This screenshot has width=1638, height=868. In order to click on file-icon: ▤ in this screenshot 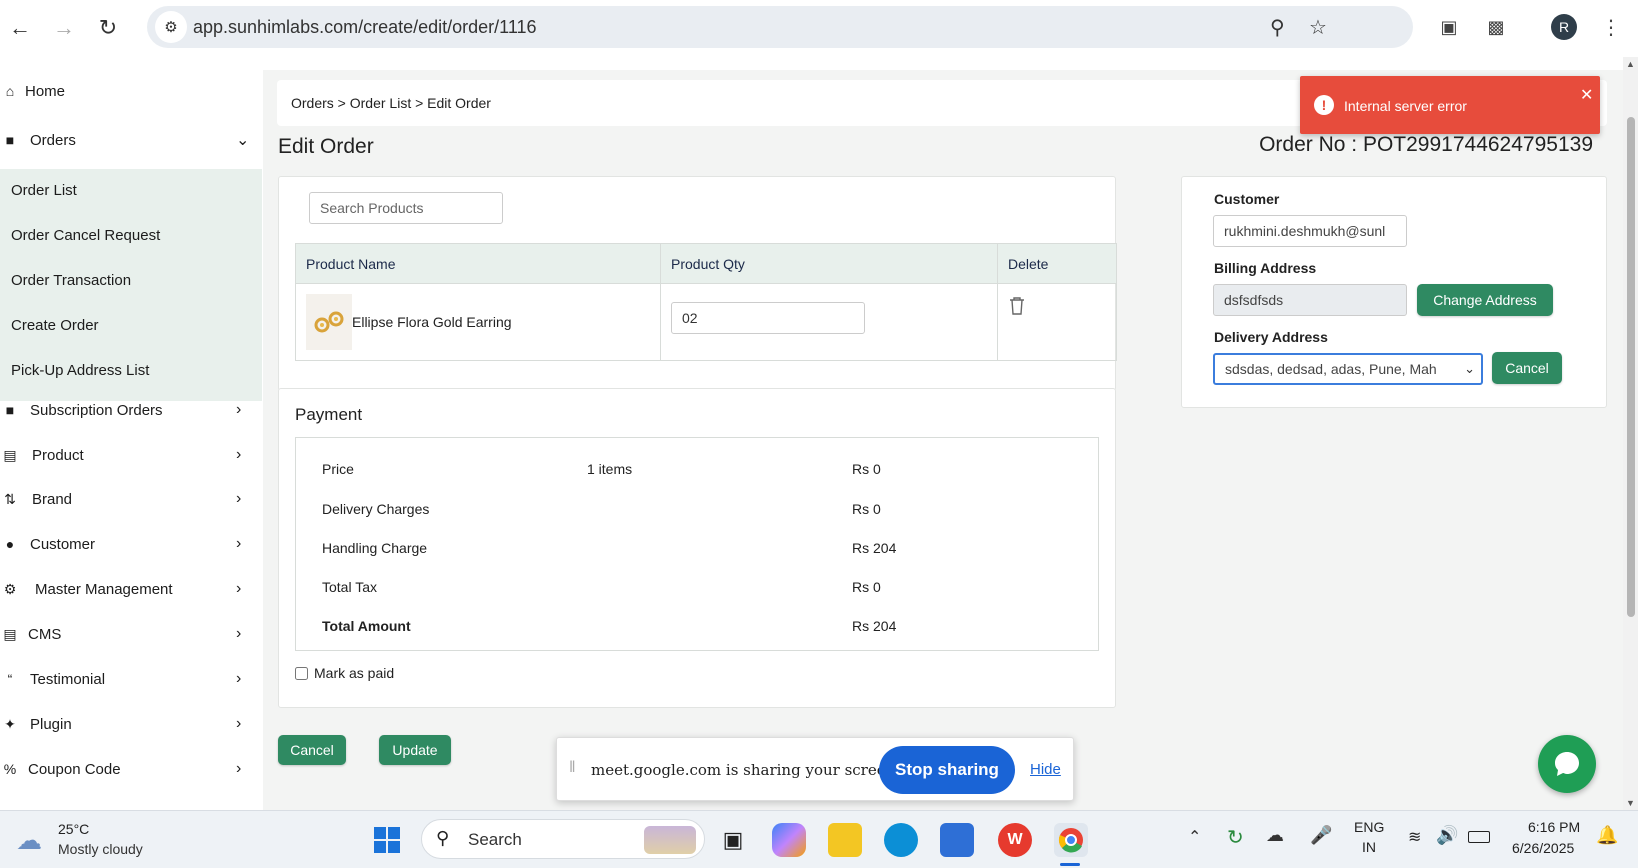, I will do `click(10, 633)`.